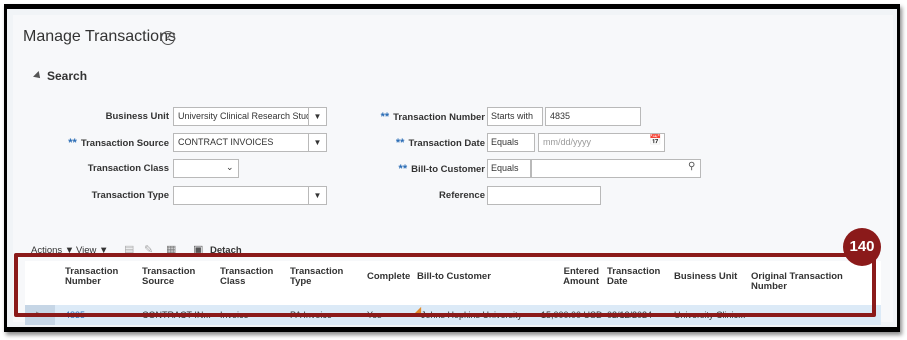 Image resolution: width=907 pixels, height=340 pixels. I want to click on transaction-number-label: ** Transaction Number, so click(432, 117).